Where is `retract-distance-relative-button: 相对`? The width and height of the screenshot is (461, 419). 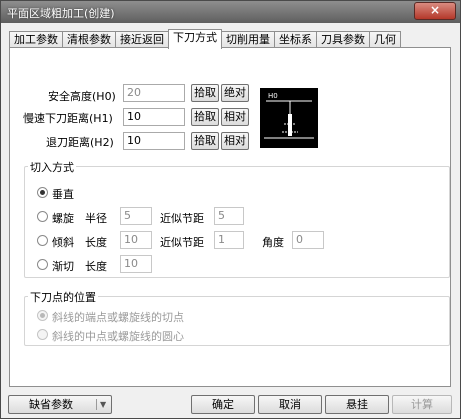 retract-distance-relative-button: 相对 is located at coordinates (235, 141).